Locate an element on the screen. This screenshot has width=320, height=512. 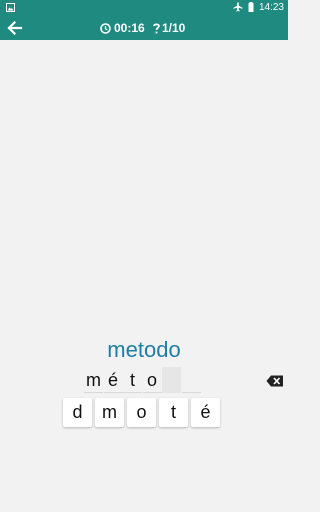
answer-row: m é t o is located at coordinates (142, 380).